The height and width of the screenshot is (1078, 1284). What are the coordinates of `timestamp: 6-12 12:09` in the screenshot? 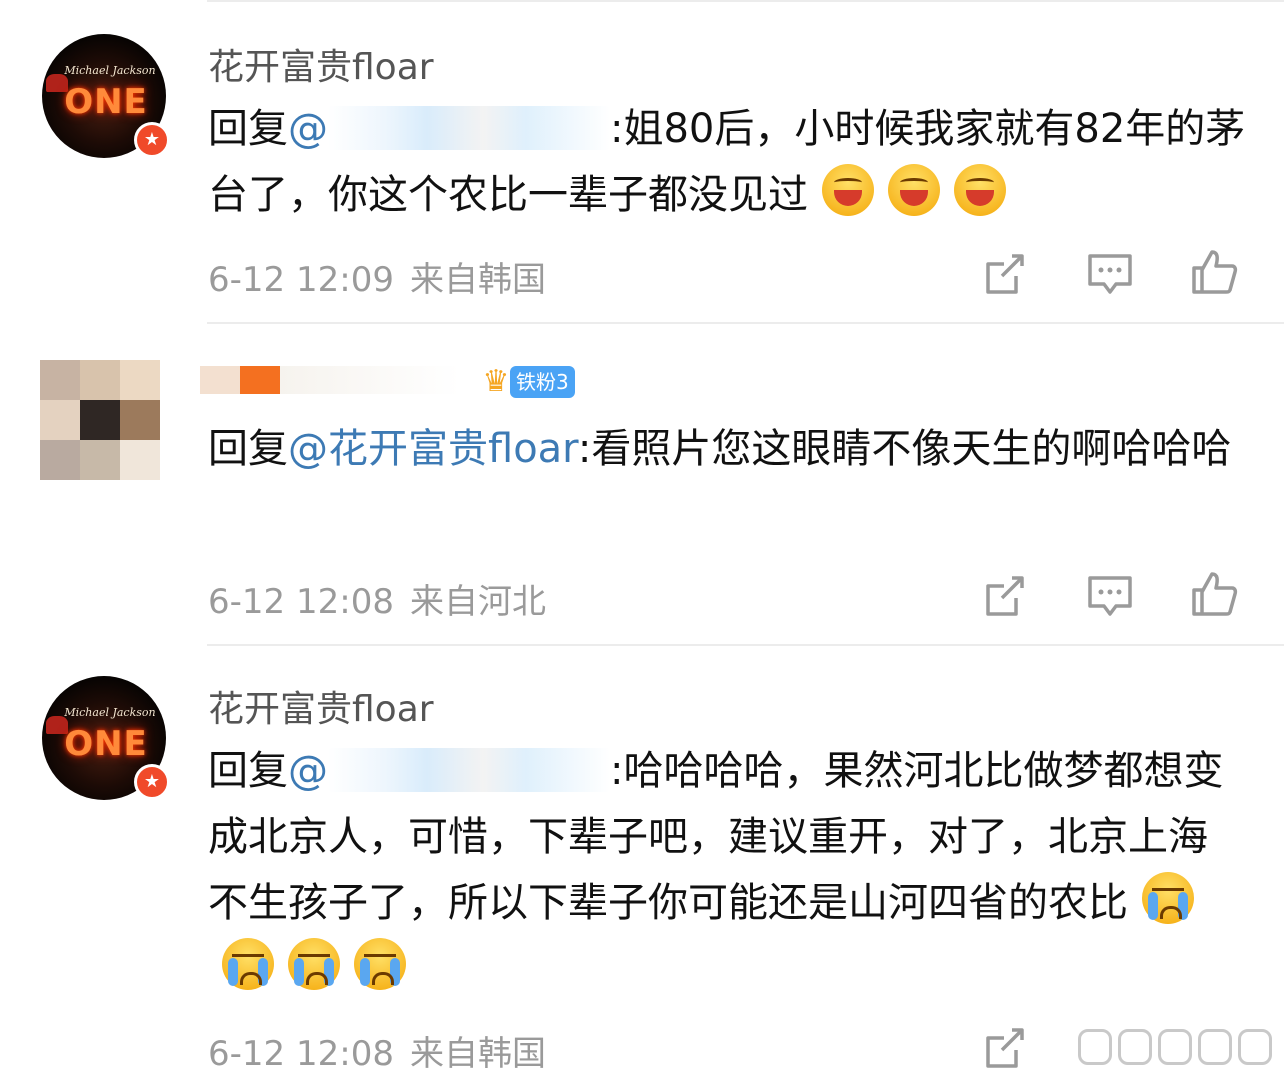 It's located at (301, 280).